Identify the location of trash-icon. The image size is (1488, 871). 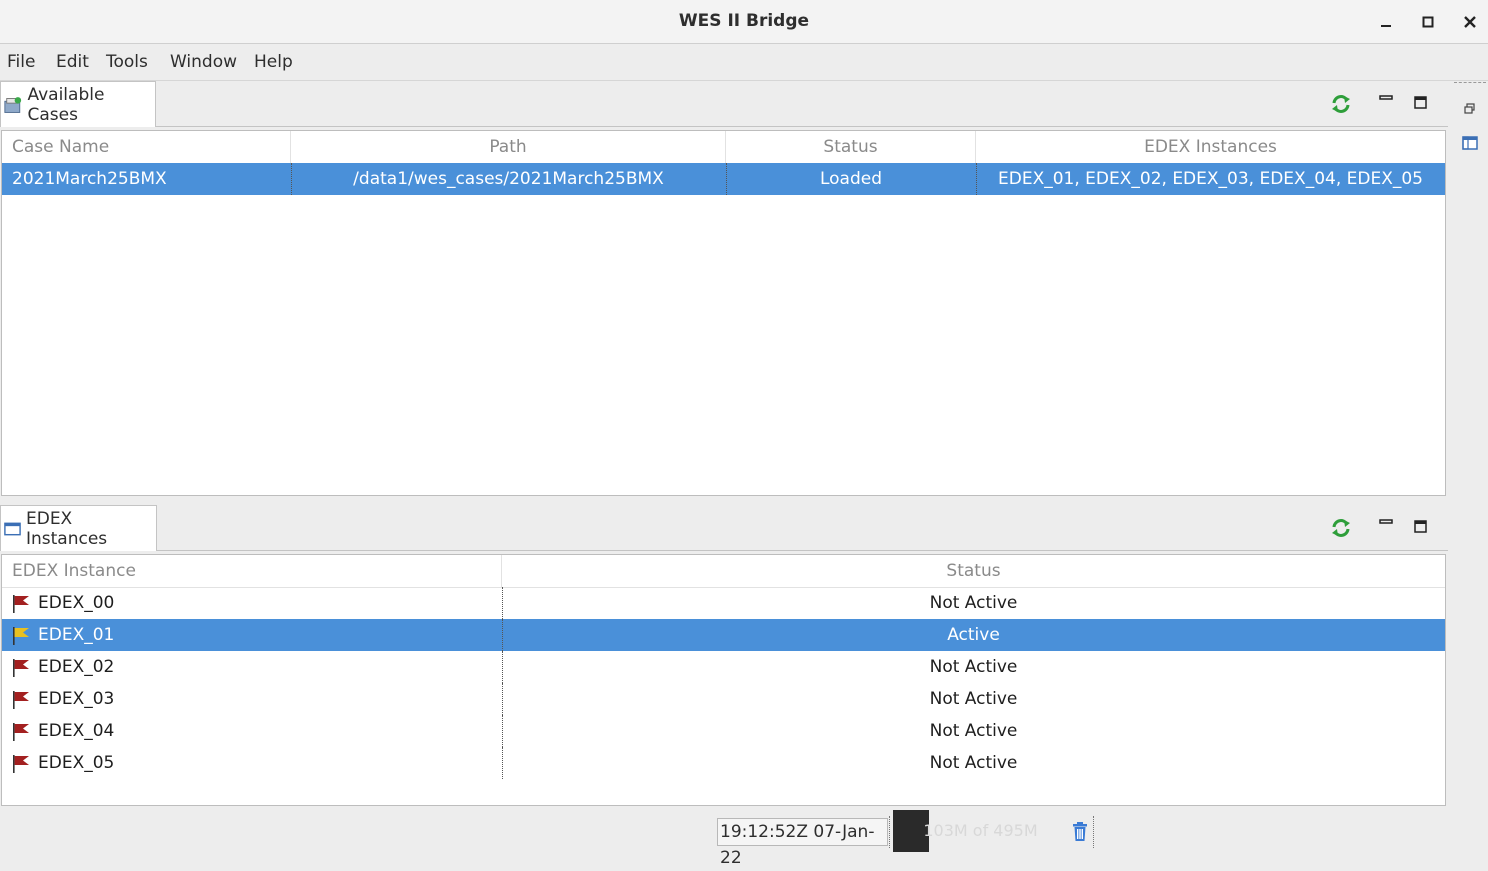
(1080, 831).